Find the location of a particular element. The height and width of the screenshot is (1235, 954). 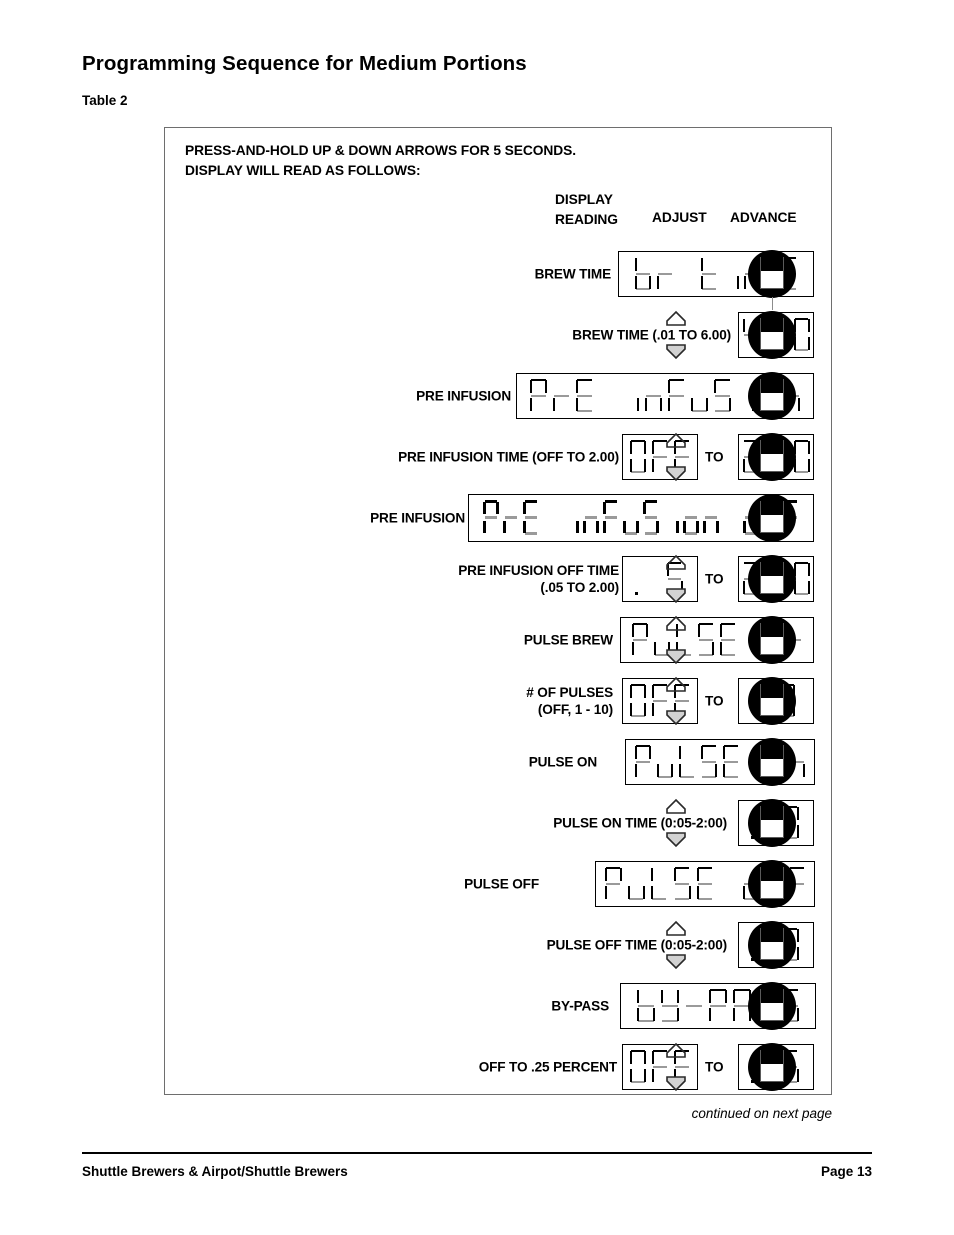

page-title: Programming Sequence for Medium Portions is located at coordinates (304, 63).